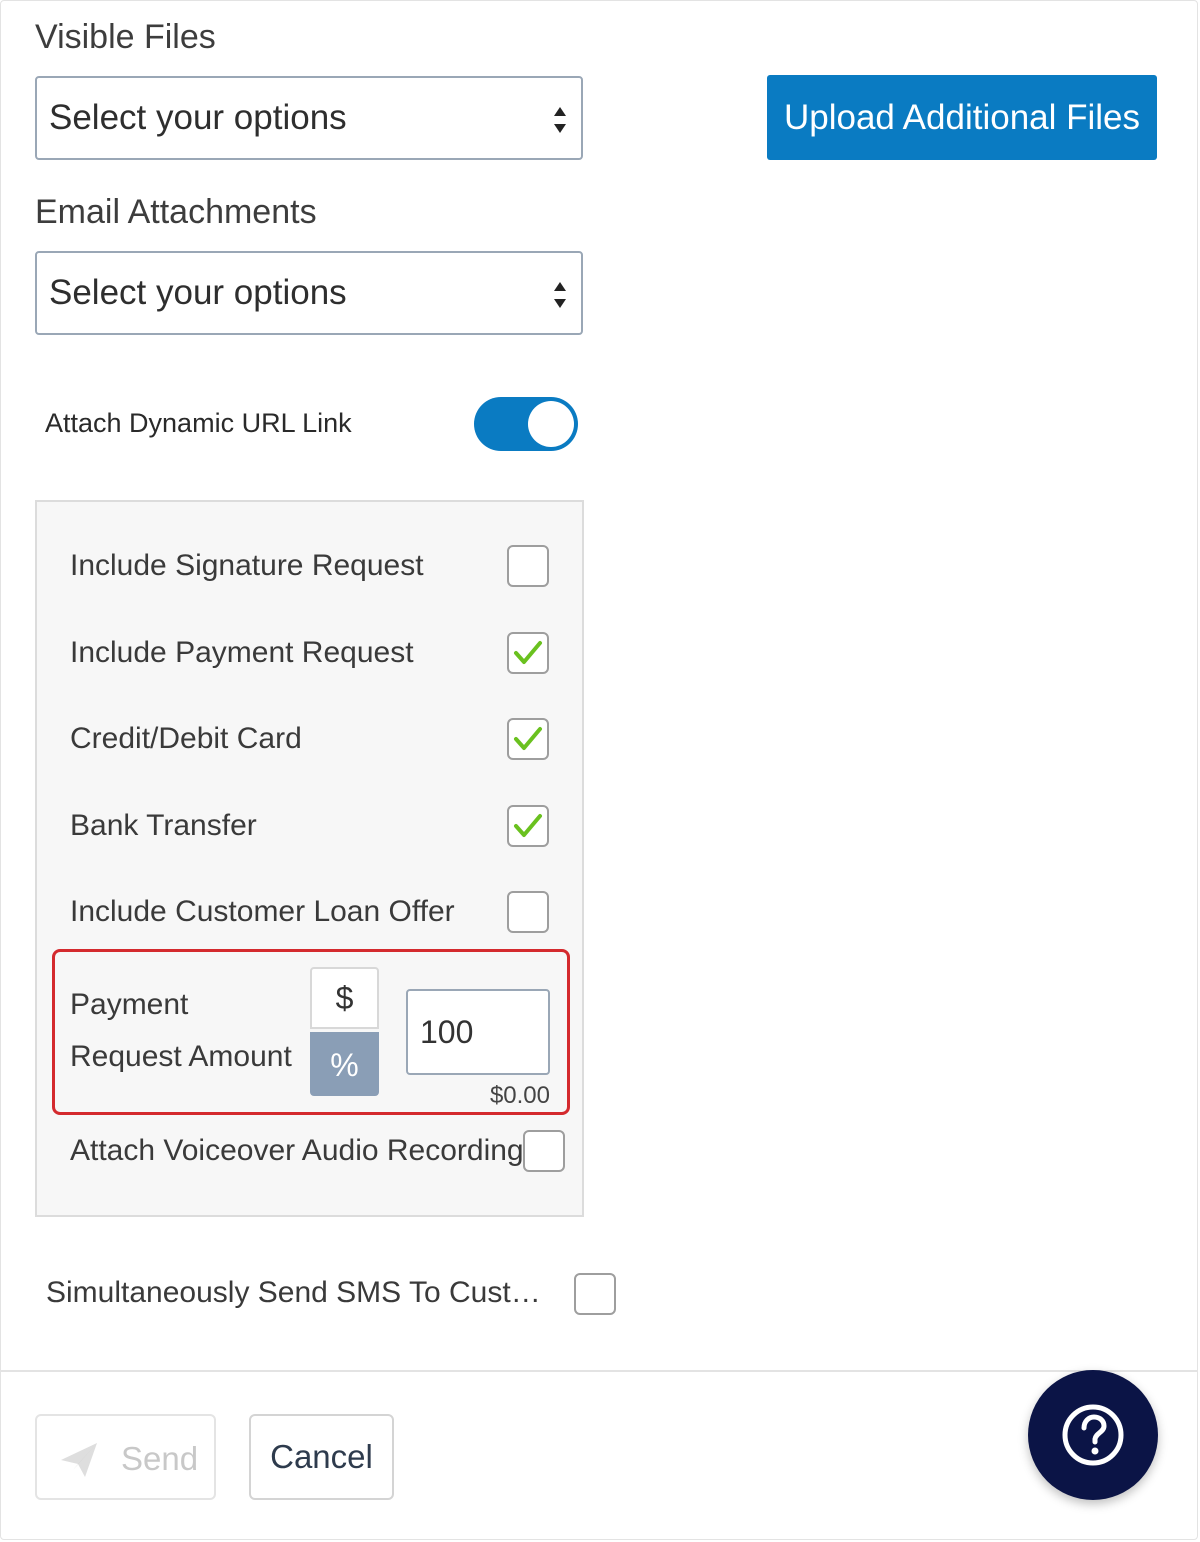  What do you see at coordinates (198, 117) in the screenshot?
I see `visible-files-placeholder: Select your options` at bounding box center [198, 117].